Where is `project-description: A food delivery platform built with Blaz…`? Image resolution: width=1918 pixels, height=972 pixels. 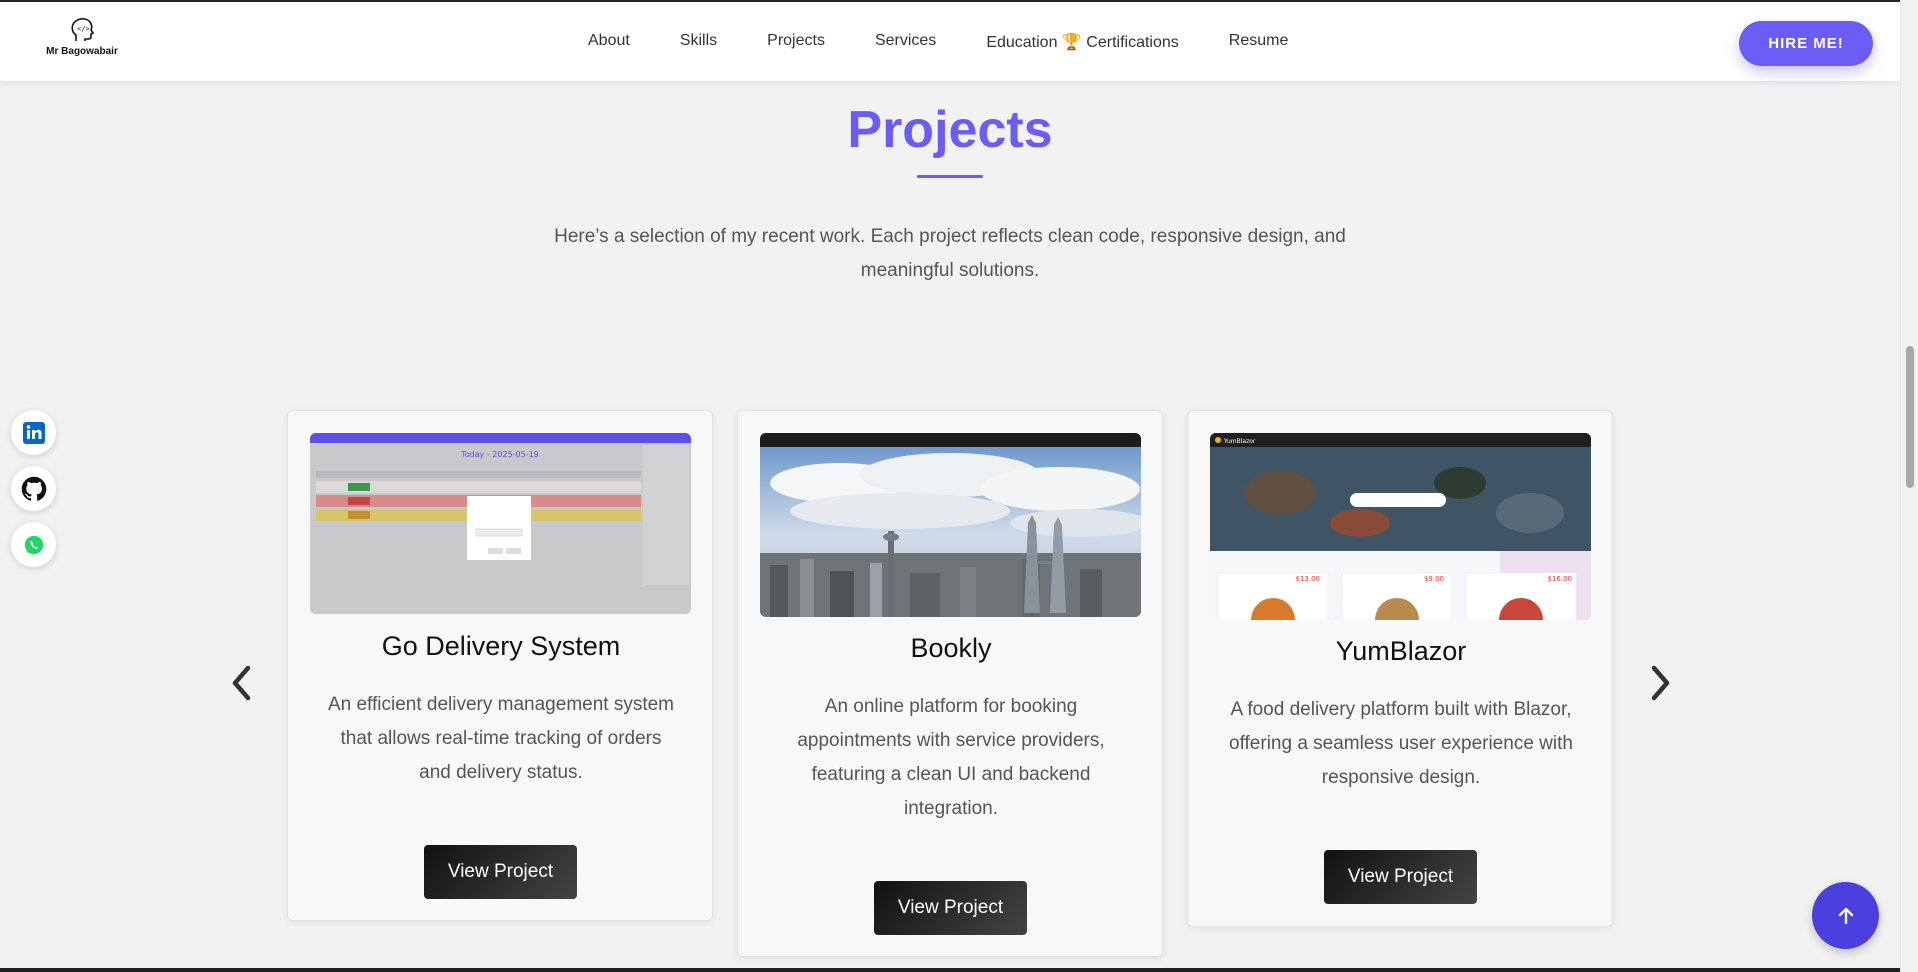 project-description: A food delivery platform built with Blaz… is located at coordinates (1401, 743).